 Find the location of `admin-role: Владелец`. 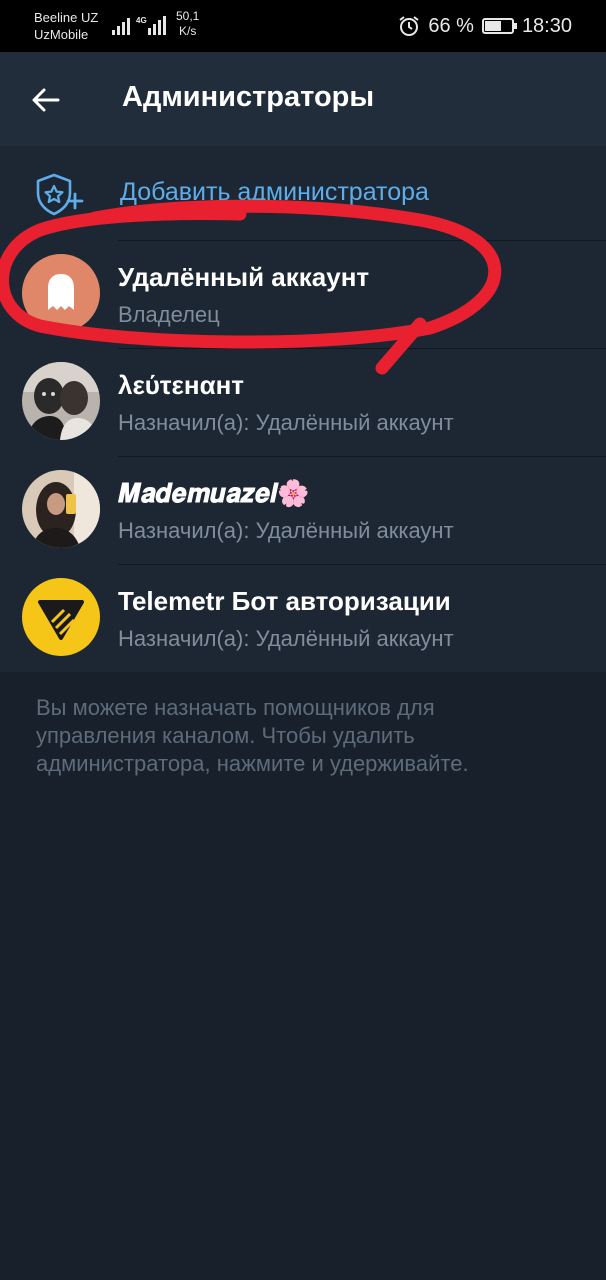

admin-role: Владелец is located at coordinates (169, 314).